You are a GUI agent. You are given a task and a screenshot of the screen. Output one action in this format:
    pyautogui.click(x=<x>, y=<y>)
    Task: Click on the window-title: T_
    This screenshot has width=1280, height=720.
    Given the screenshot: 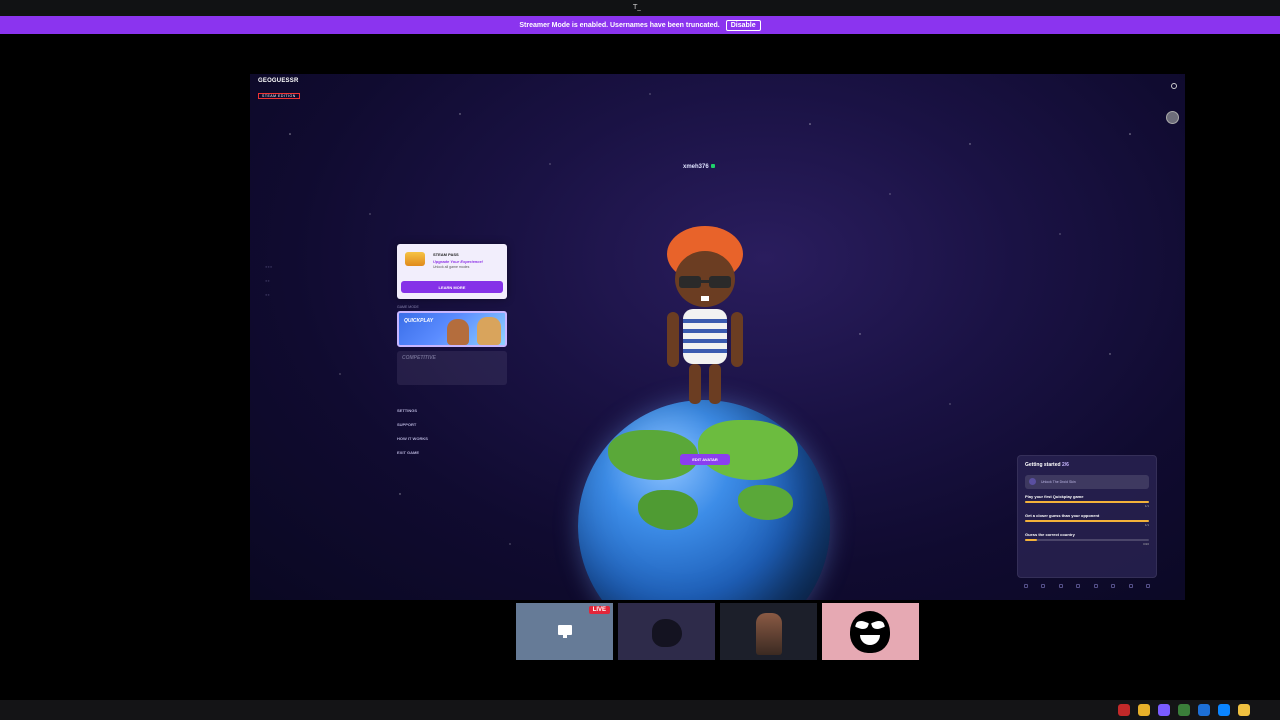 What is the action you would take?
    pyautogui.click(x=637, y=7)
    